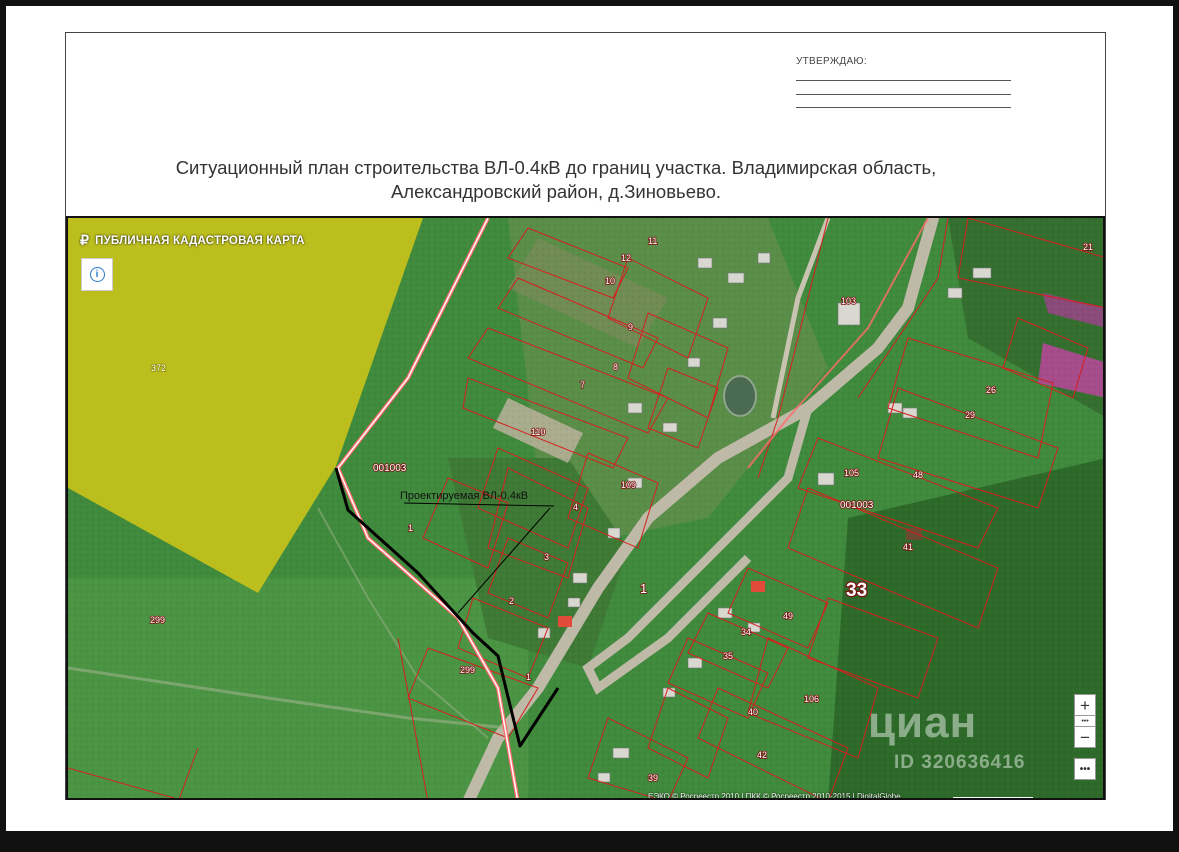 The height and width of the screenshot is (852, 1179). What do you see at coordinates (746, 632) in the screenshot?
I see `label-parcel-34: 34` at bounding box center [746, 632].